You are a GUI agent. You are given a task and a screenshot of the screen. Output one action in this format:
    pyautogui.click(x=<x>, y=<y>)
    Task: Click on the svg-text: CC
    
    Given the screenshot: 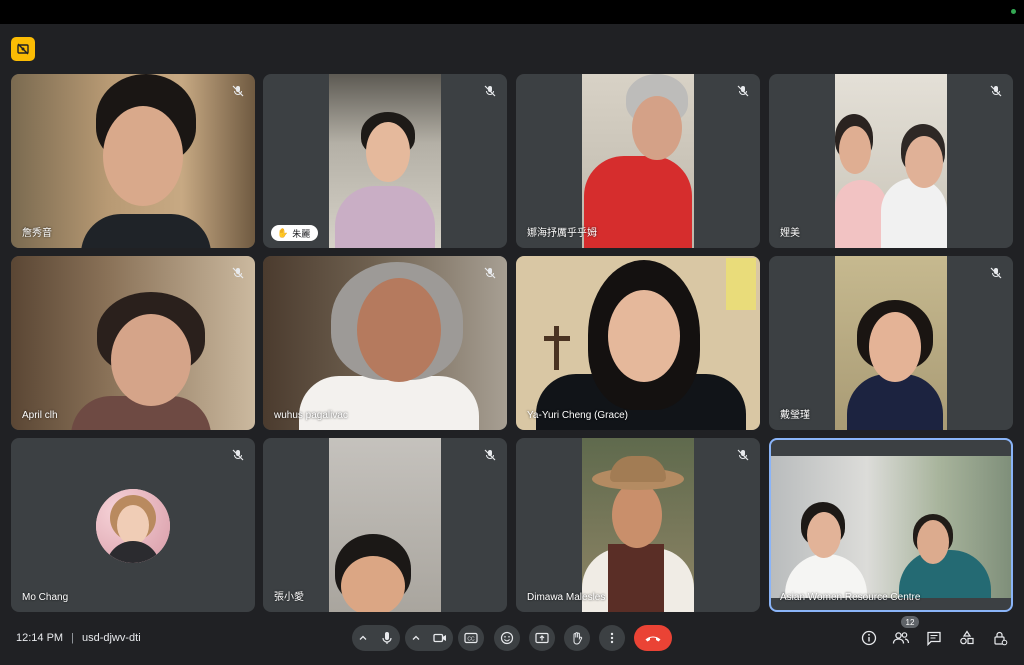 What is the action you would take?
    pyautogui.click(x=471, y=640)
    